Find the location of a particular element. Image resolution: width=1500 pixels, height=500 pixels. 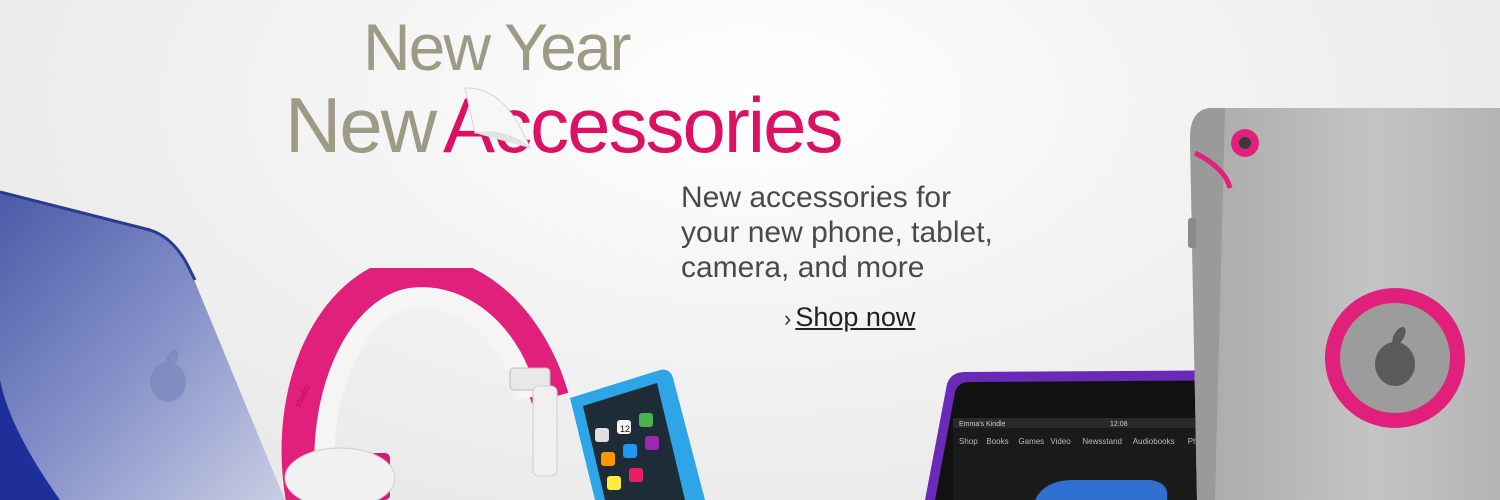

kindle-nav-item: Books is located at coordinates (997, 441).